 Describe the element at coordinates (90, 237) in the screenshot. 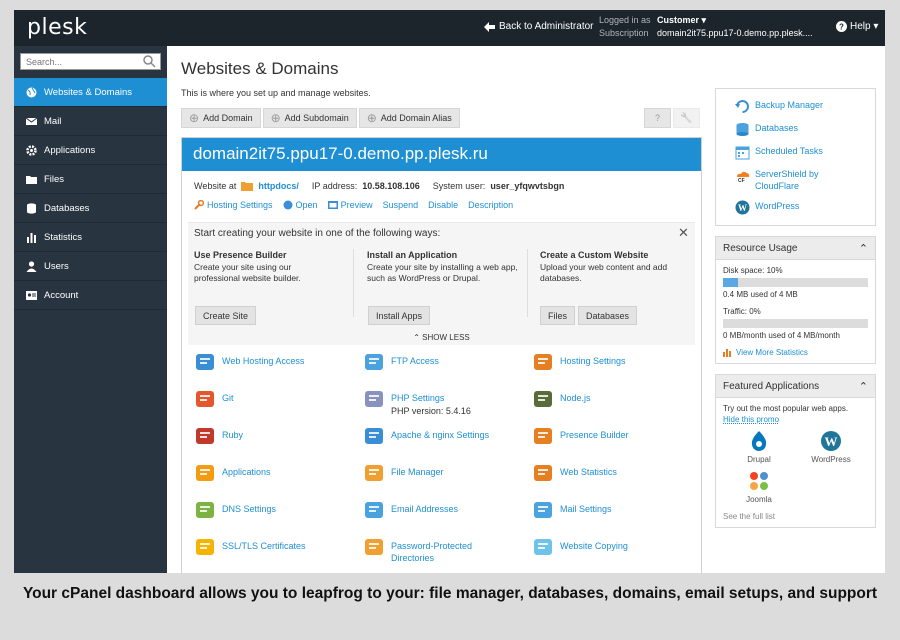

I see `sidebar-item-statistics: Statistics` at that location.